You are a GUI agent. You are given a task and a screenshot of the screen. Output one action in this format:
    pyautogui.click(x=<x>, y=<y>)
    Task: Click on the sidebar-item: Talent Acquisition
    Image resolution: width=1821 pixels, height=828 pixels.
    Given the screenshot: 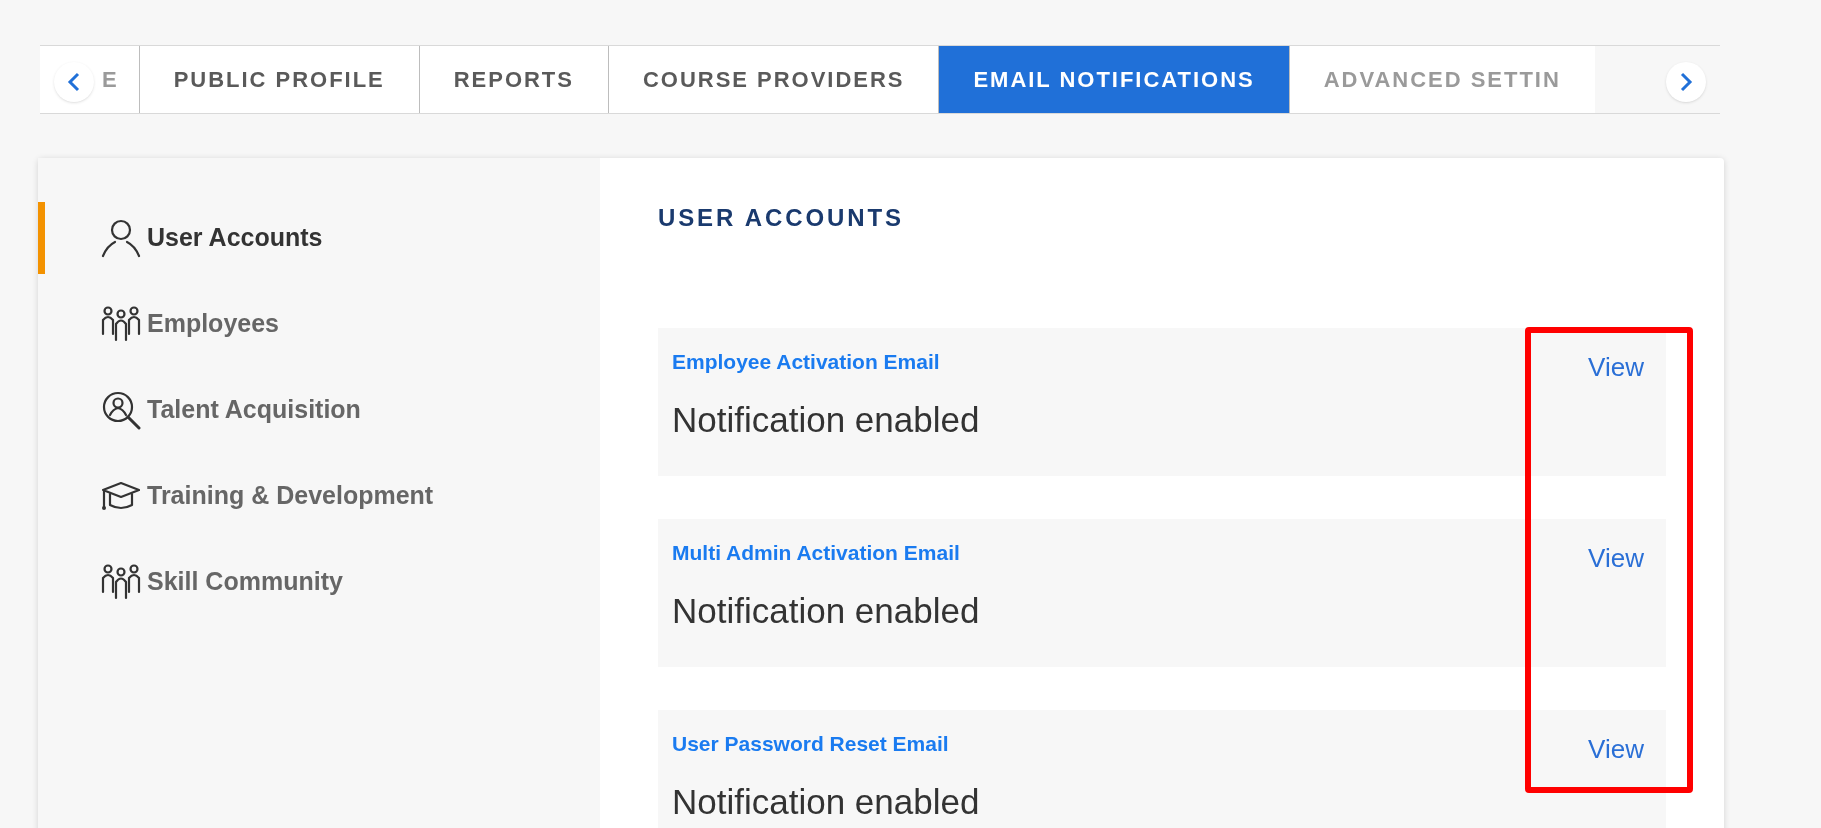 What is the action you would take?
    pyautogui.click(x=319, y=410)
    